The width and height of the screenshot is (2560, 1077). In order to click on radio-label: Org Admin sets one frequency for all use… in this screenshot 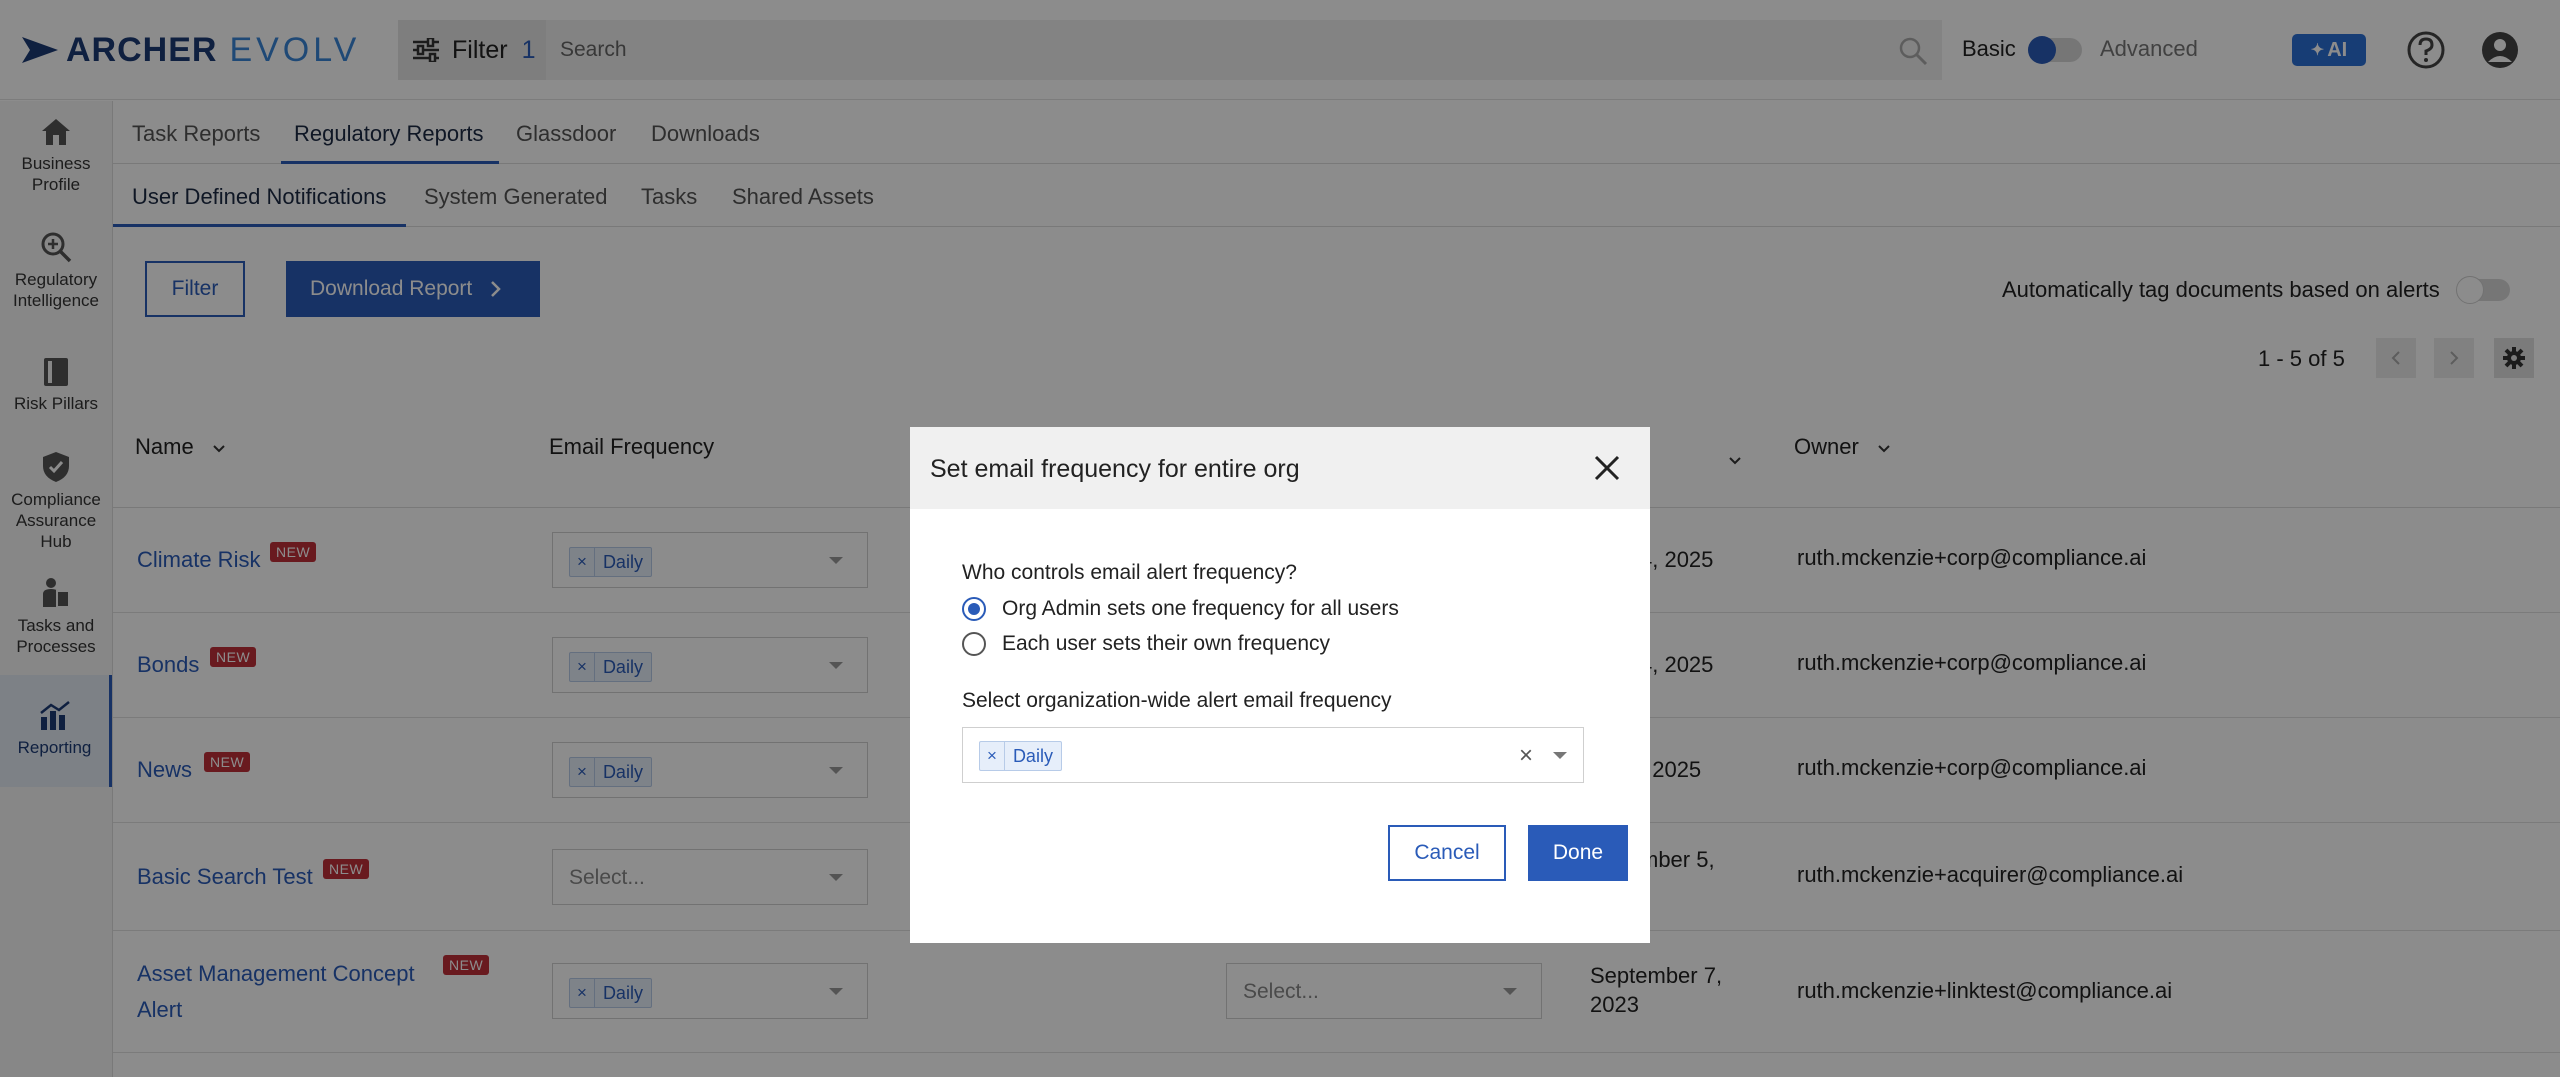, I will do `click(1200, 608)`.